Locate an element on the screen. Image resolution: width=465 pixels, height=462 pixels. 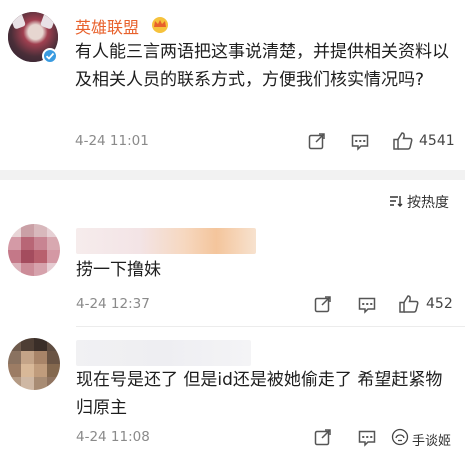
crown-badge-icon is located at coordinates (160, 24).